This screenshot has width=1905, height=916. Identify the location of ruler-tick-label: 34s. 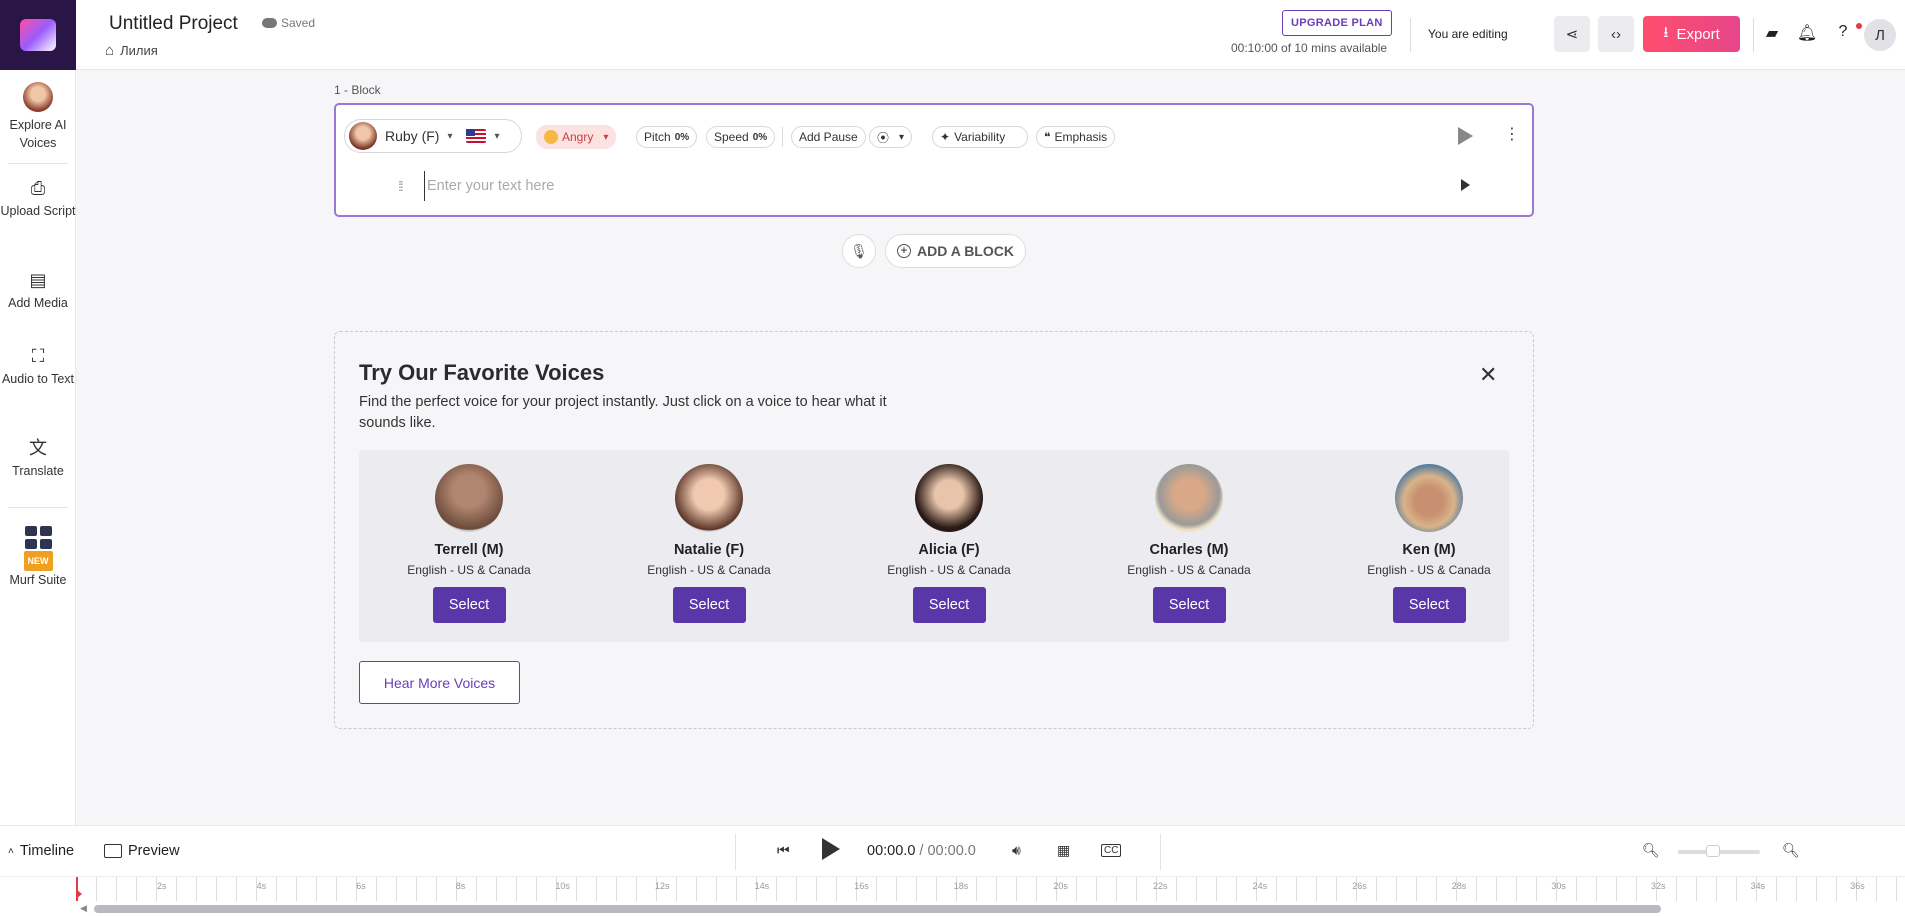
(1758, 886).